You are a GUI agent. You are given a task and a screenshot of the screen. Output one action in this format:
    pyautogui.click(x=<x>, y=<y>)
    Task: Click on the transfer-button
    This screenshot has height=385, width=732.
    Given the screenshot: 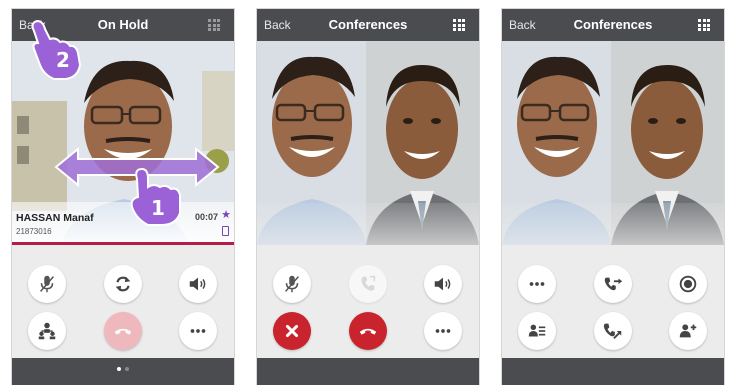 What is the action you would take?
    pyautogui.click(x=613, y=284)
    